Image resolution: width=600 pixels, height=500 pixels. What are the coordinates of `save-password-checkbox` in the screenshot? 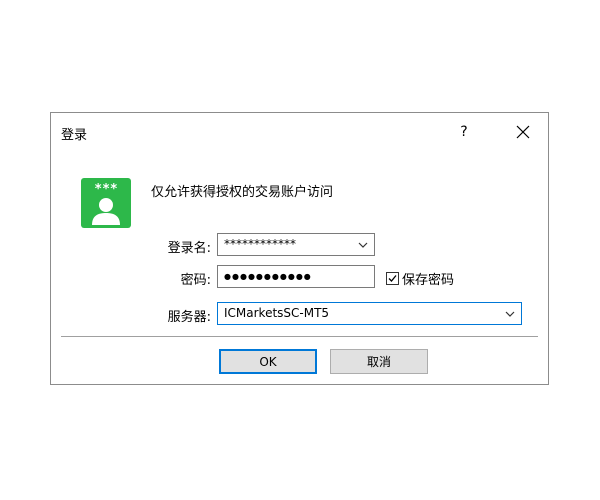 It's located at (392, 278).